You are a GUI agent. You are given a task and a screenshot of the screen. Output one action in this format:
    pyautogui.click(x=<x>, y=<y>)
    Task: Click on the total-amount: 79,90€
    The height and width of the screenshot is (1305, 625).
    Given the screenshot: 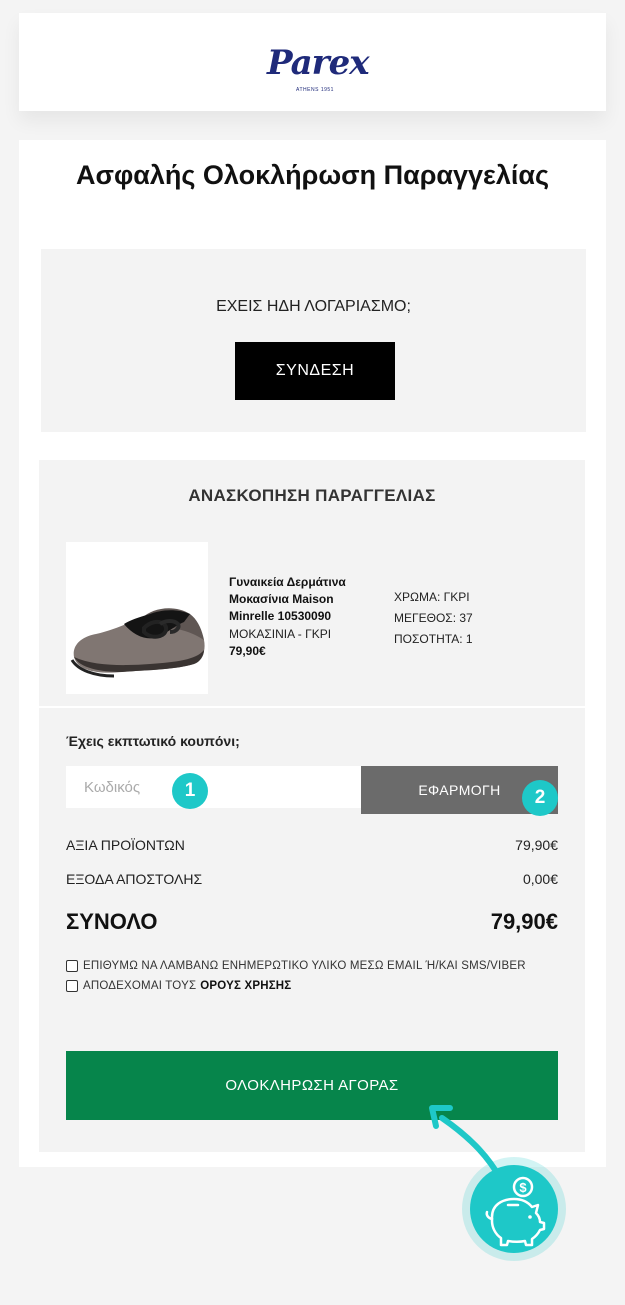 What is the action you would take?
    pyautogui.click(x=524, y=921)
    